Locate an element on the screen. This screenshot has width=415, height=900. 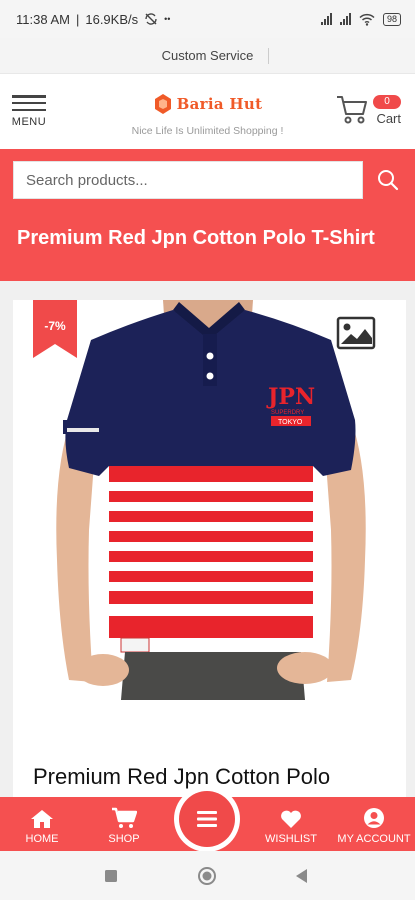
discount-badge: -7% is located at coordinates (55, 326).